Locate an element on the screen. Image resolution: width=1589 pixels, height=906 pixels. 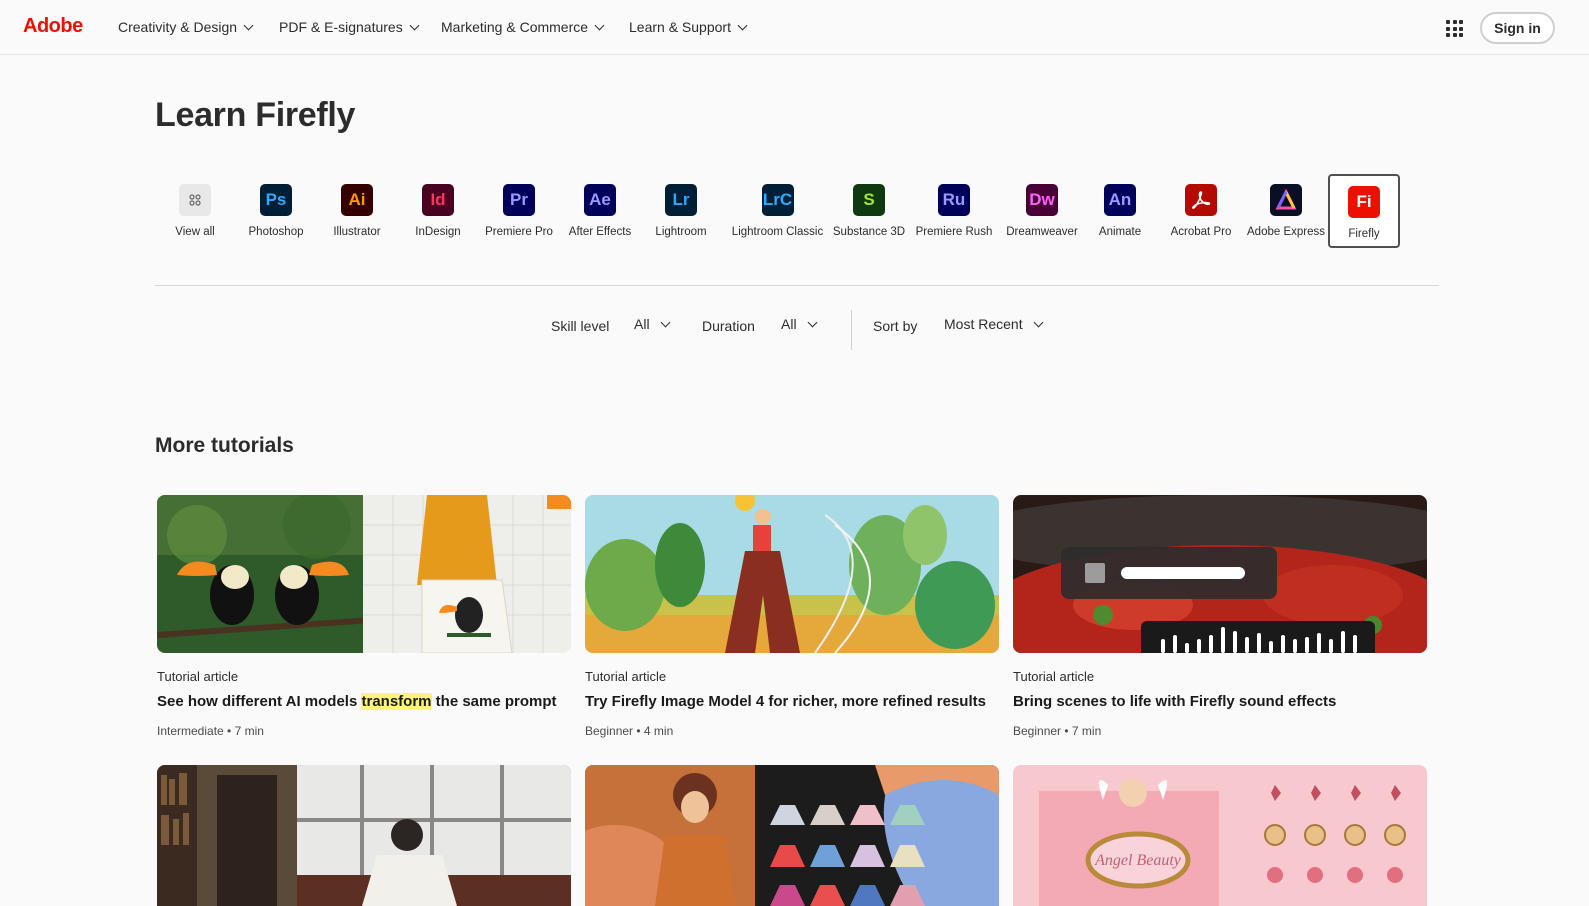
product-indesign: Id InDesign is located at coordinates (438, 211).